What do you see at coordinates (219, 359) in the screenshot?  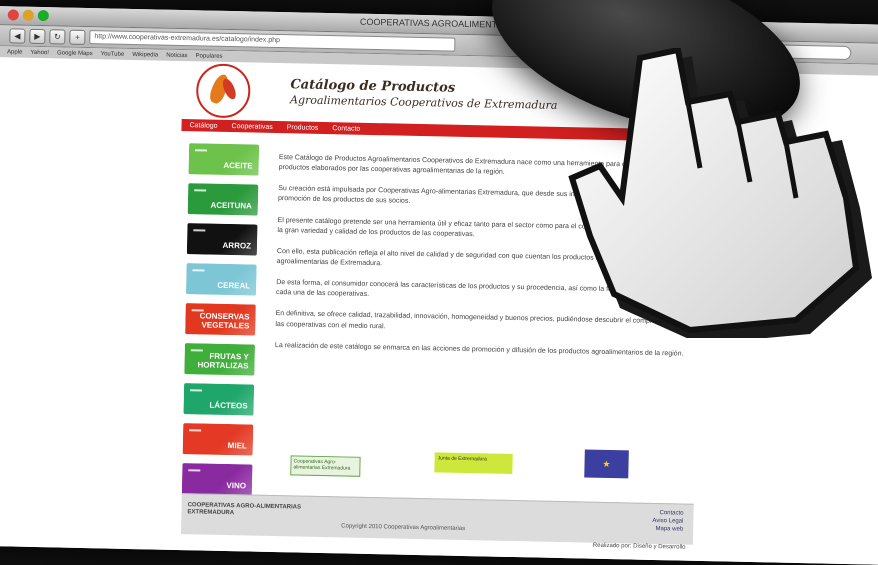 I see `category-frutas: FRUTAS Y HORTALIZAS` at bounding box center [219, 359].